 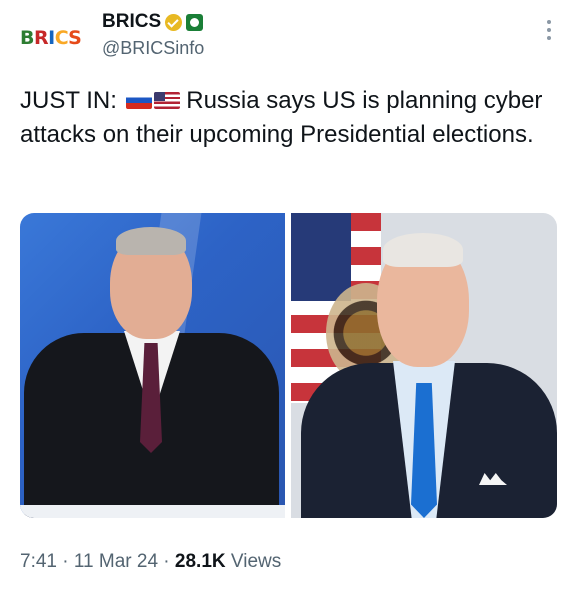 What do you see at coordinates (138, 100) in the screenshot?
I see `russia-flag-icon` at bounding box center [138, 100].